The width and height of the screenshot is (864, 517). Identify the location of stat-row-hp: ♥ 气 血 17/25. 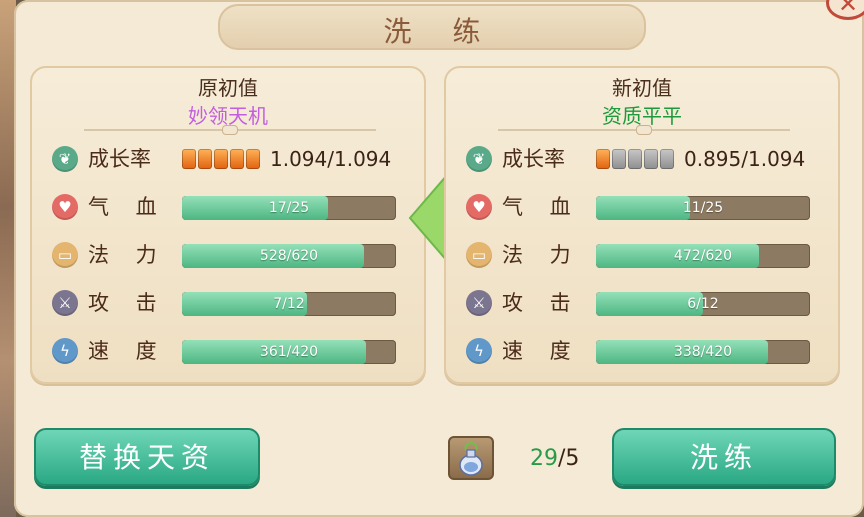
(230, 207).